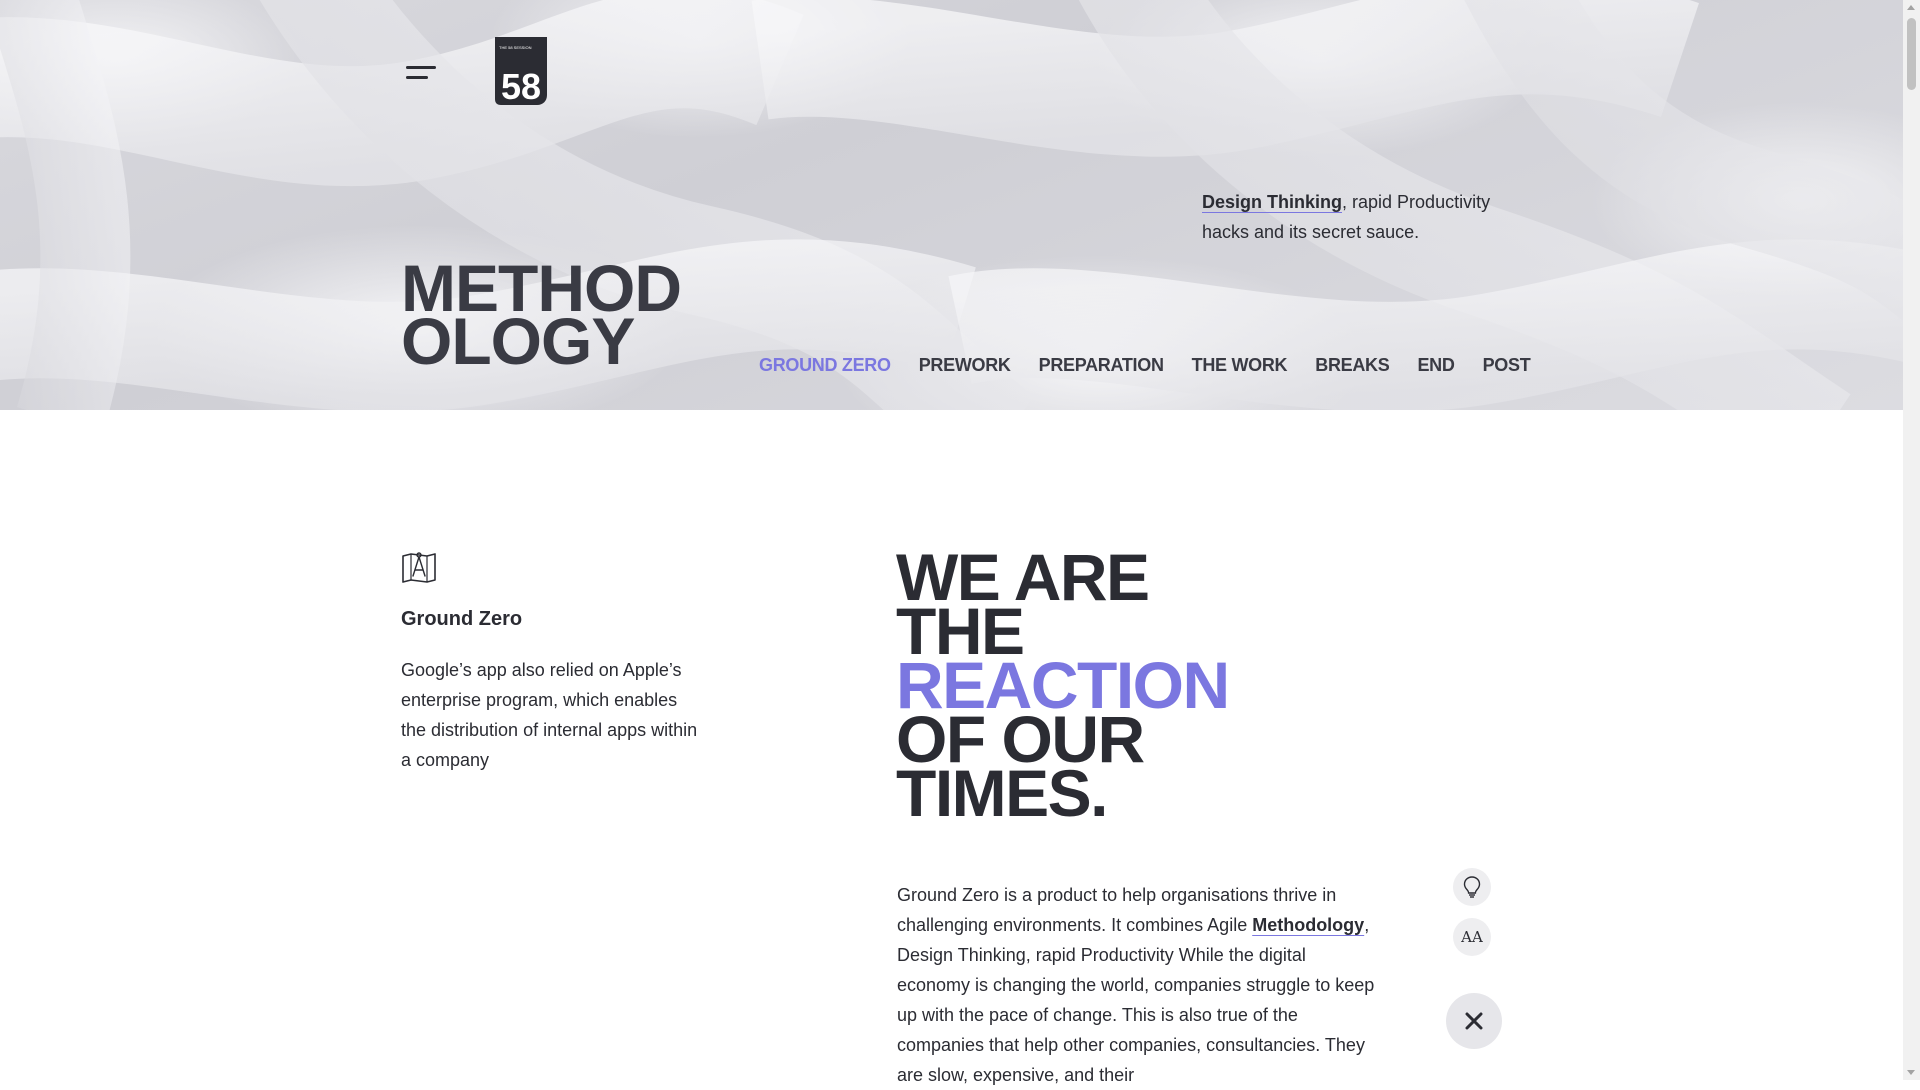 Image resolution: width=1920 pixels, height=1090 pixels. What do you see at coordinates (541, 314) in the screenshot?
I see `page-title: METHOD OLOGY` at bounding box center [541, 314].